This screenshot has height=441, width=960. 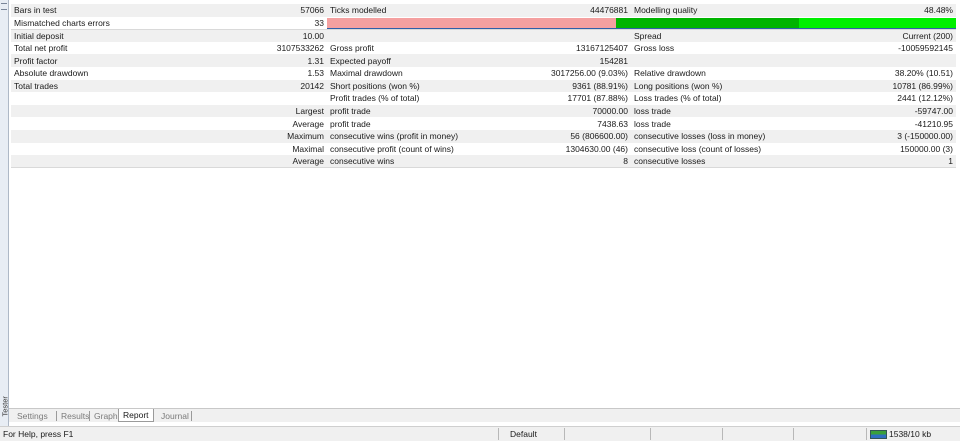 What do you see at coordinates (559, 10) in the screenshot?
I see `report-cell-value: 44476881` at bounding box center [559, 10].